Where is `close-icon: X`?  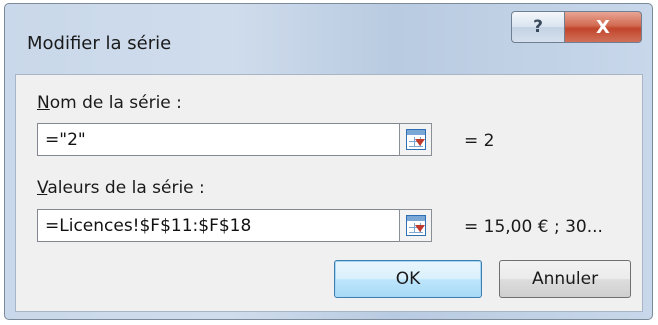
close-icon: X is located at coordinates (603, 27).